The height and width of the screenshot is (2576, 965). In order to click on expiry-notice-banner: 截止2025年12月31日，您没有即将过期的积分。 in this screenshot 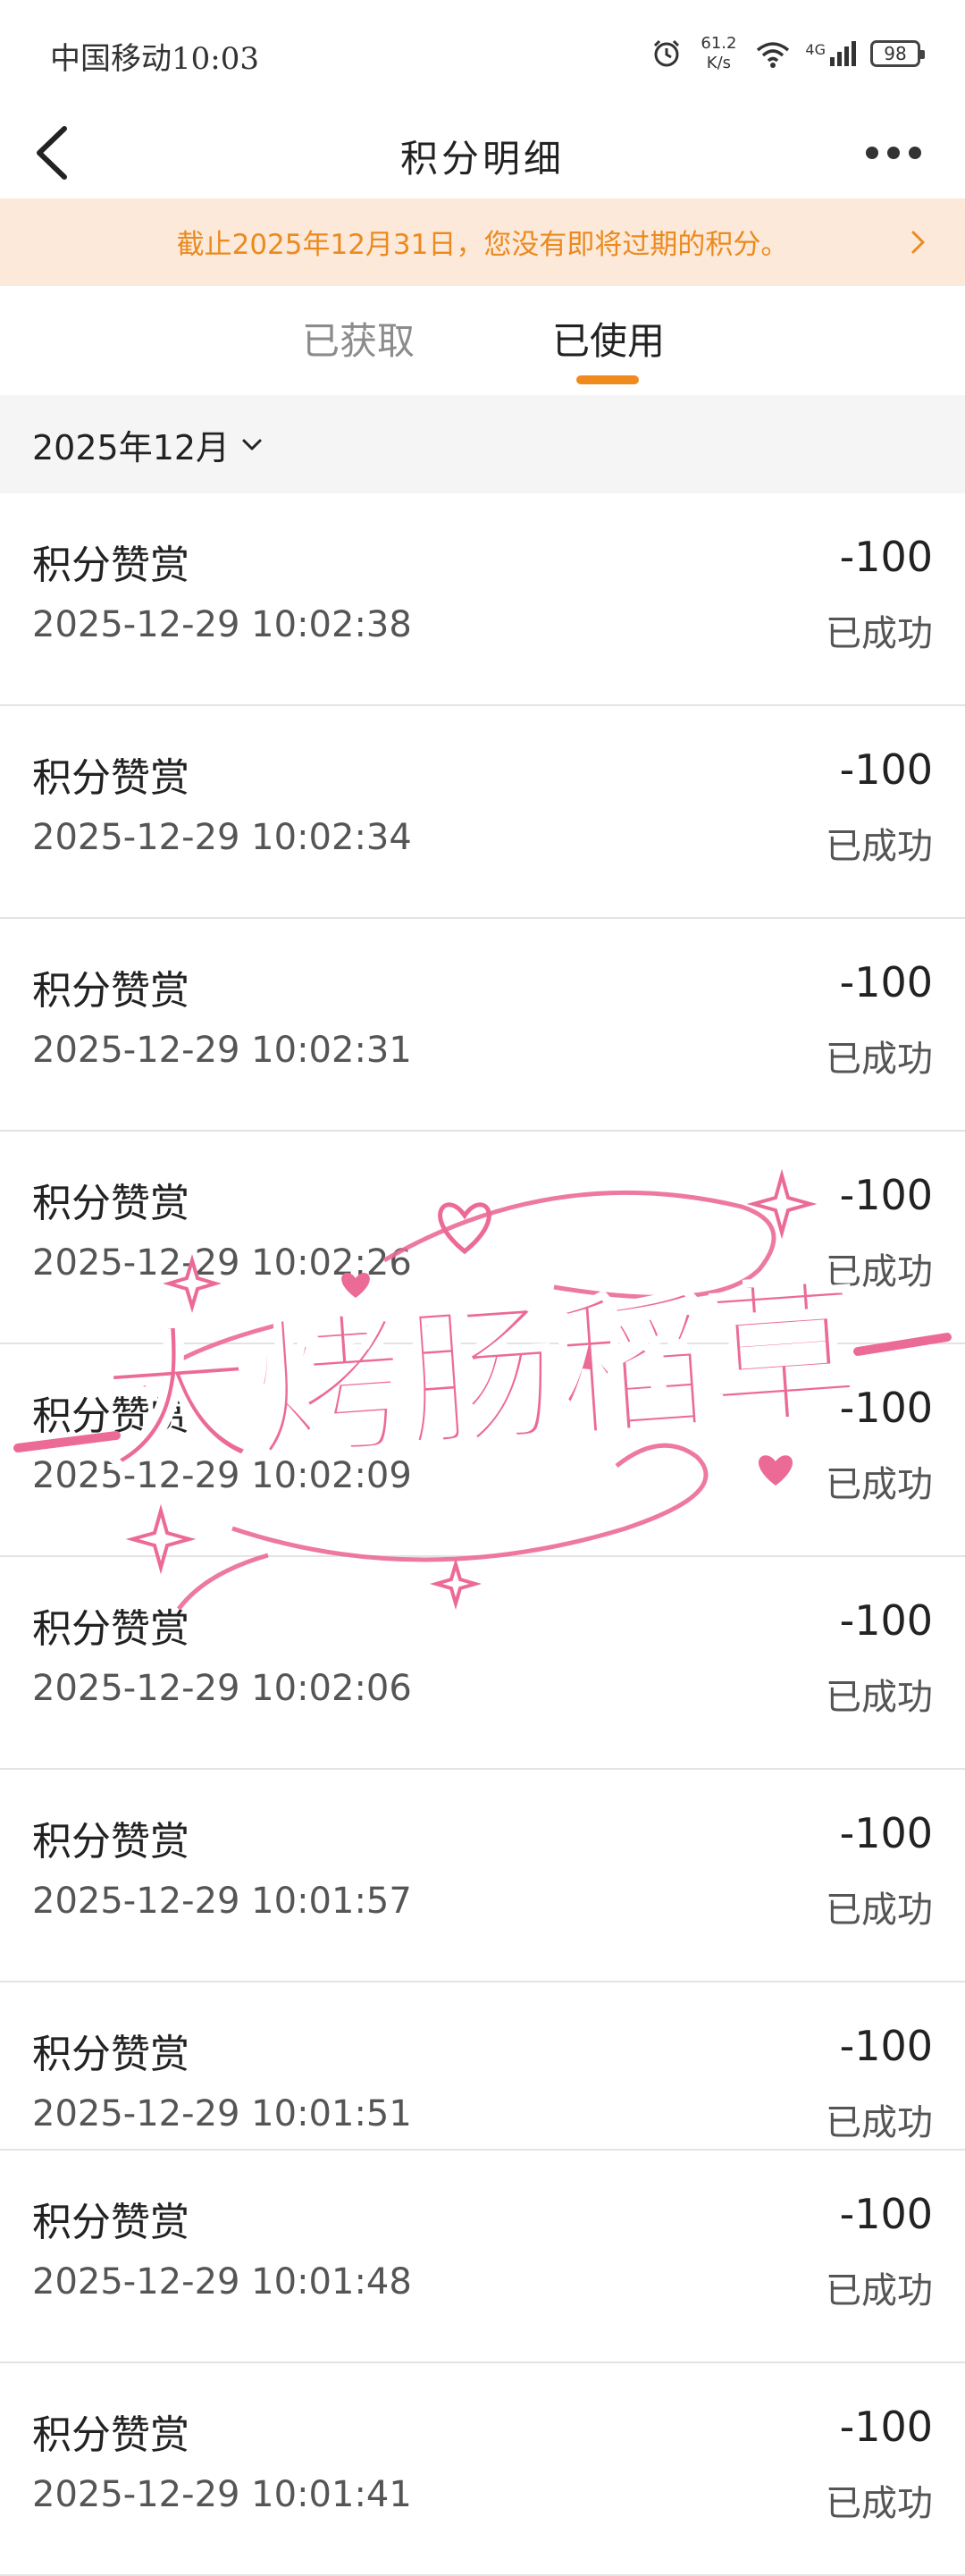, I will do `click(482, 242)`.